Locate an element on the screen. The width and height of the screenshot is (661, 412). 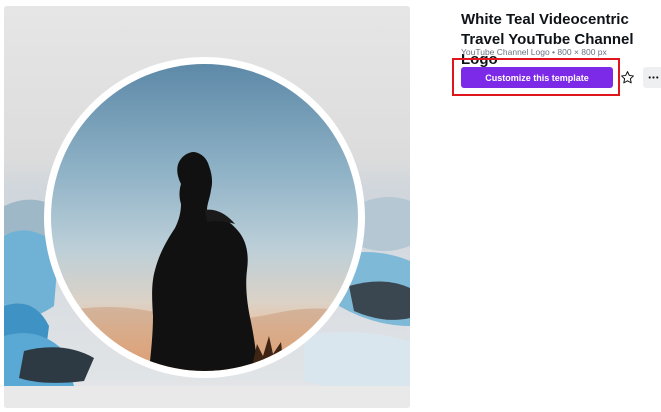
more-options-button is located at coordinates (652, 77).